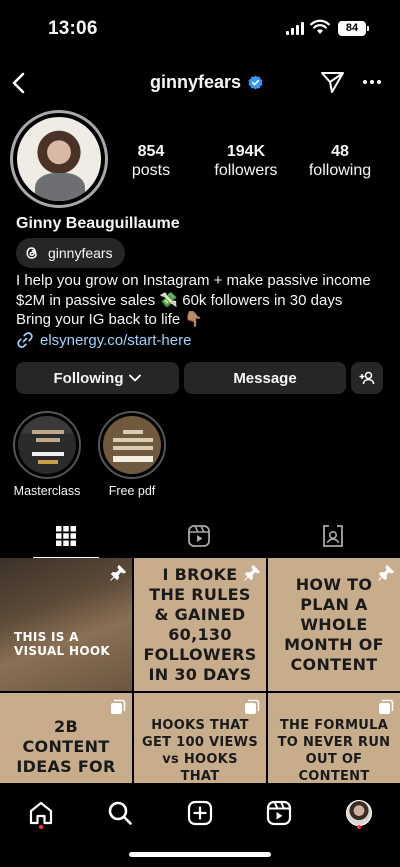 The image size is (400, 867). Describe the element at coordinates (66, 624) in the screenshot. I see `post-thumbnail: THIS IS A VISUAL HOOK` at that location.